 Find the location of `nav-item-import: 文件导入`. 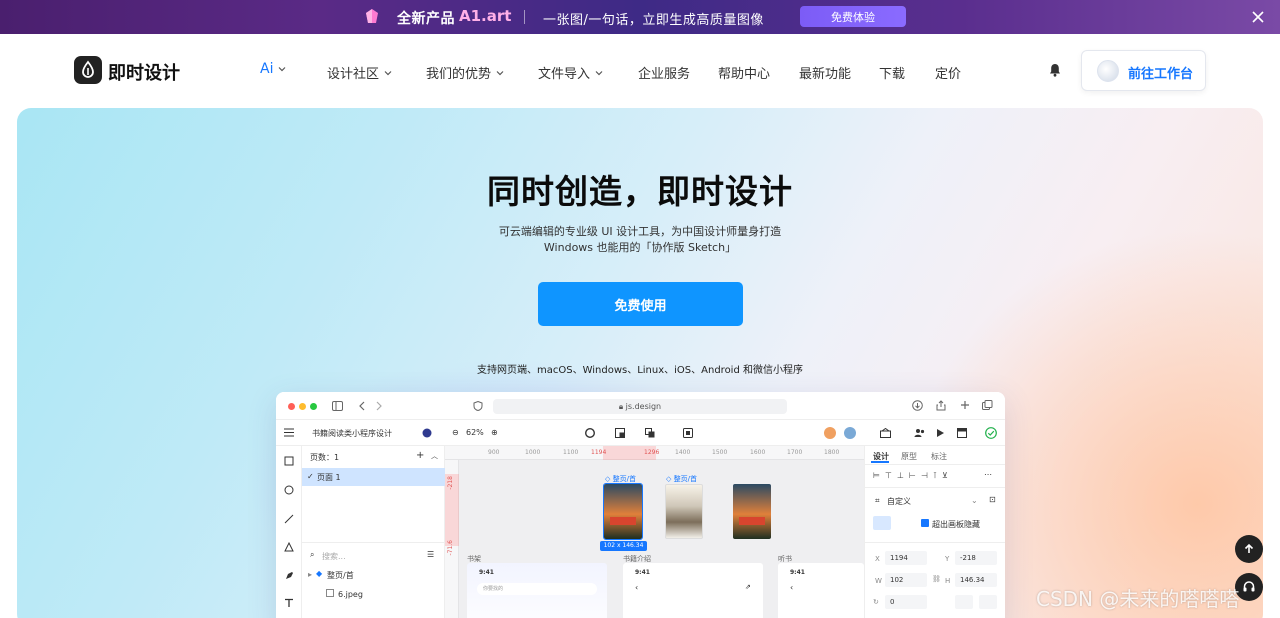

nav-item-import: 文件导入 is located at coordinates (571, 72).